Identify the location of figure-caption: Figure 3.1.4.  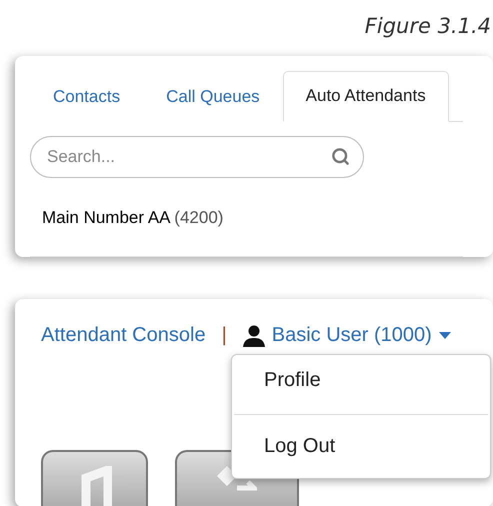
(427, 26).